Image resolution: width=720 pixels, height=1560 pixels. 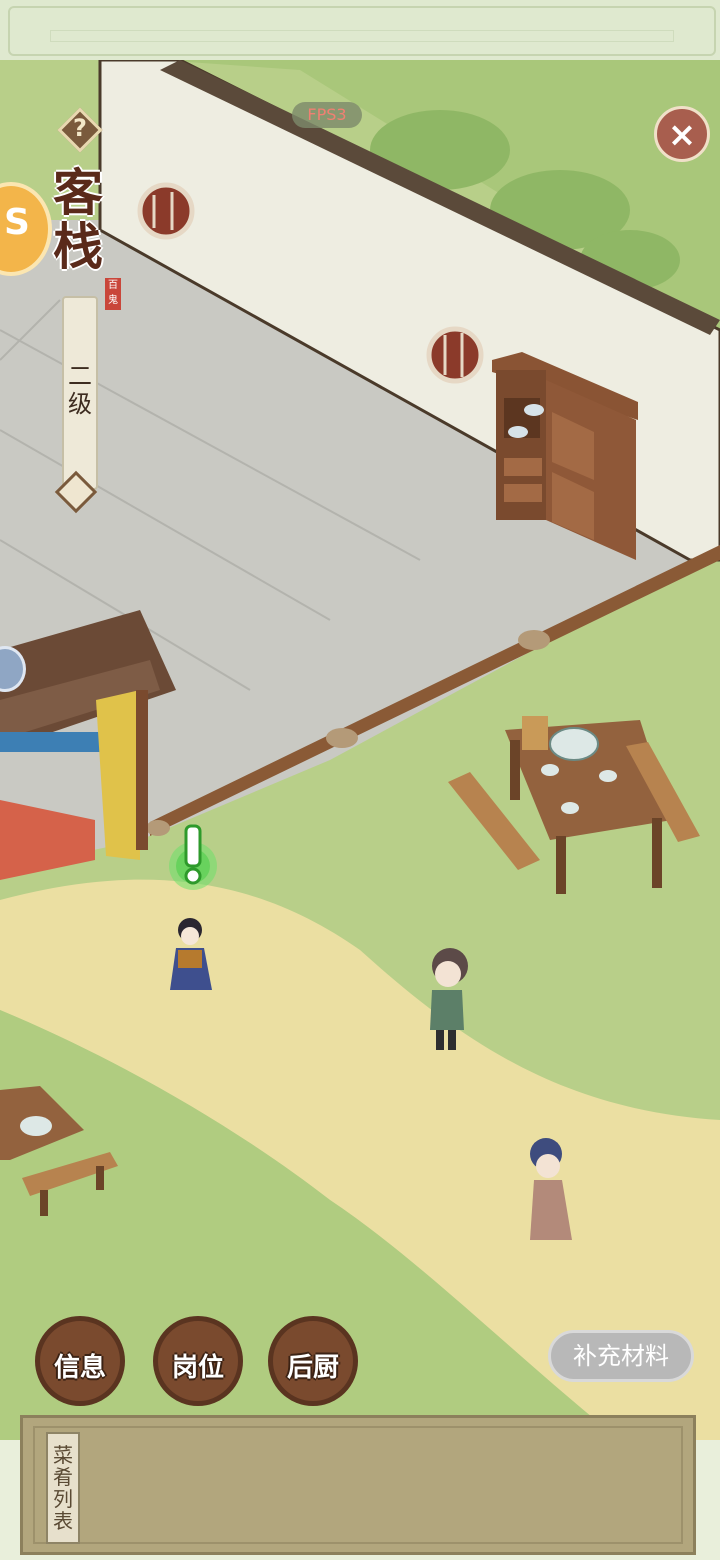 I want to click on kitchen-button: 后厨, so click(x=313, y=1361).